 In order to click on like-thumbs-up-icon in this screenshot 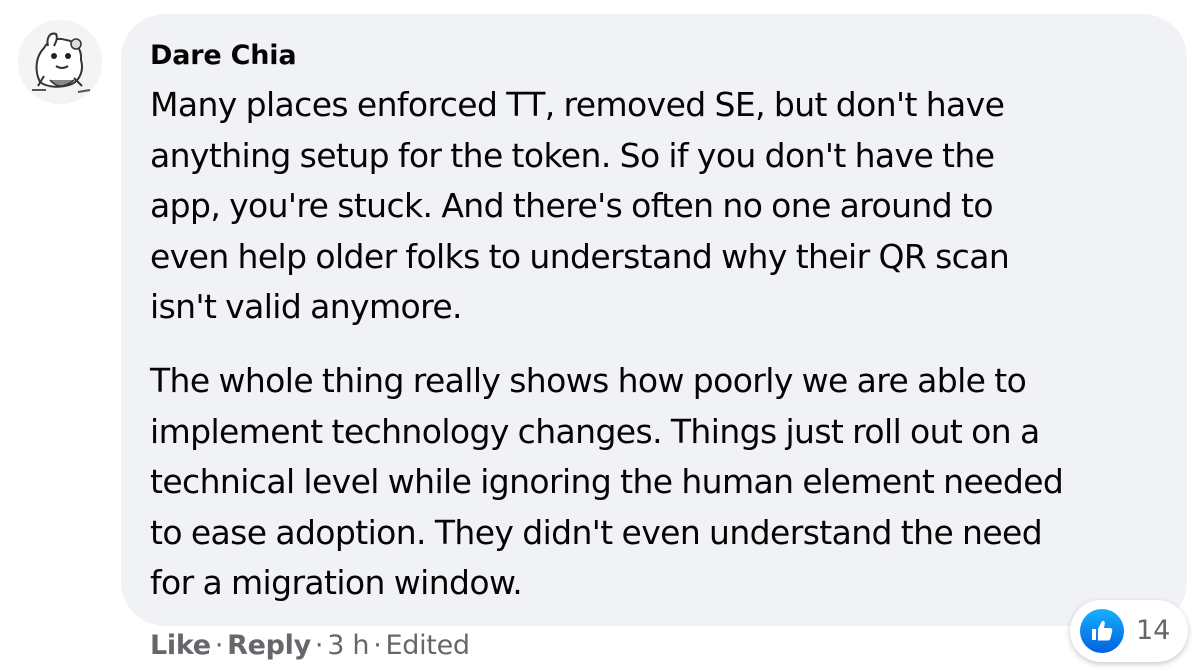, I will do `click(1102, 631)`.